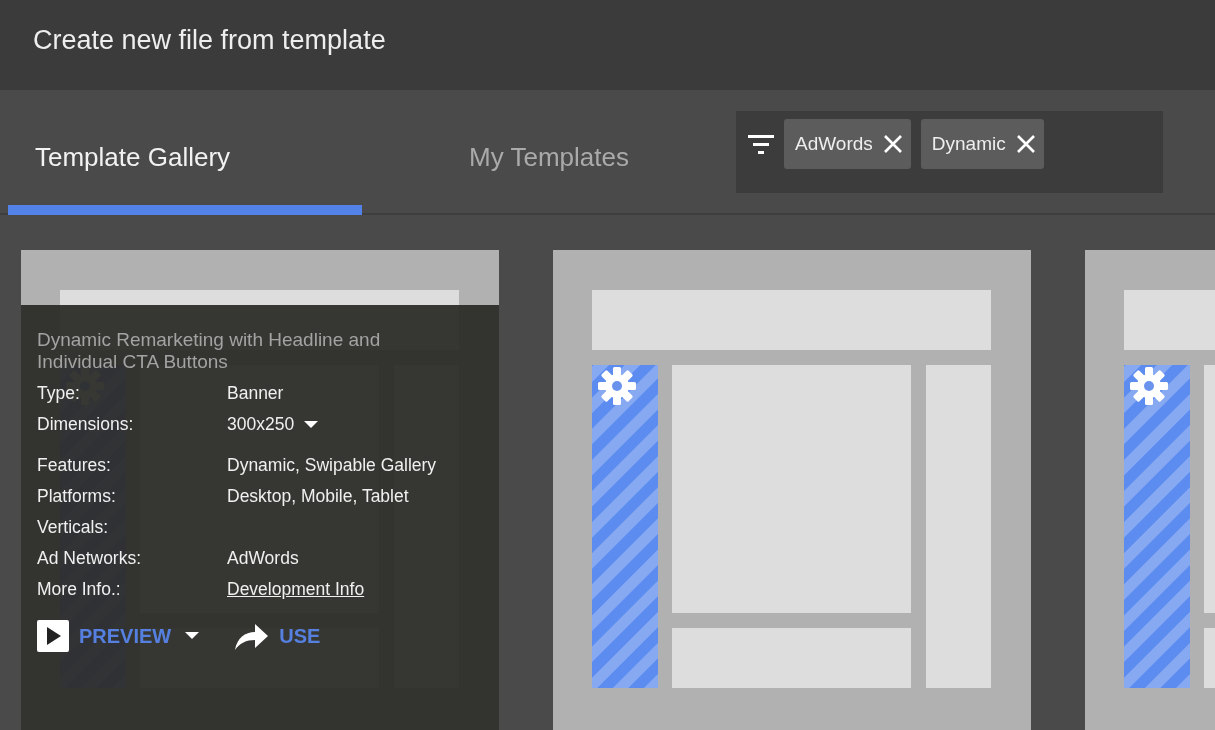 Image resolution: width=1215 pixels, height=730 pixels. I want to click on field-label: Dimensions:, so click(86, 424).